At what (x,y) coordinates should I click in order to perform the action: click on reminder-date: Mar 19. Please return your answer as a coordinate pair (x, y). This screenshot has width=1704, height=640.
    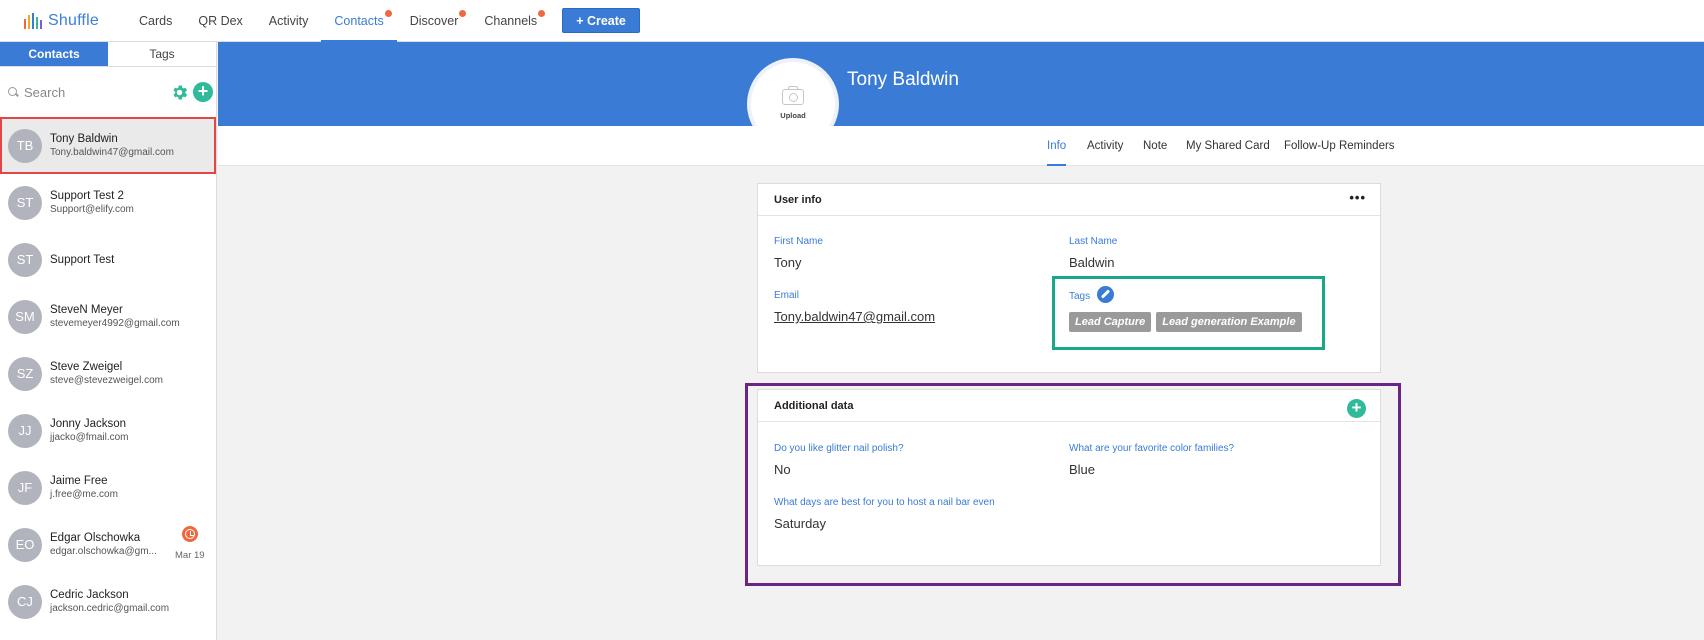
    Looking at the image, I should click on (190, 555).